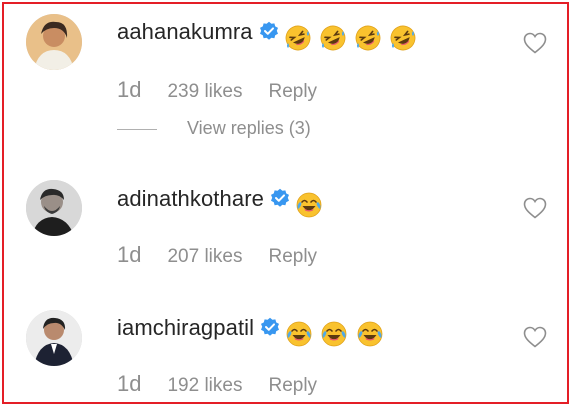 The width and height of the screenshot is (571, 406). Describe the element at coordinates (185, 31) in the screenshot. I see `username-link: aahanakumra` at that location.